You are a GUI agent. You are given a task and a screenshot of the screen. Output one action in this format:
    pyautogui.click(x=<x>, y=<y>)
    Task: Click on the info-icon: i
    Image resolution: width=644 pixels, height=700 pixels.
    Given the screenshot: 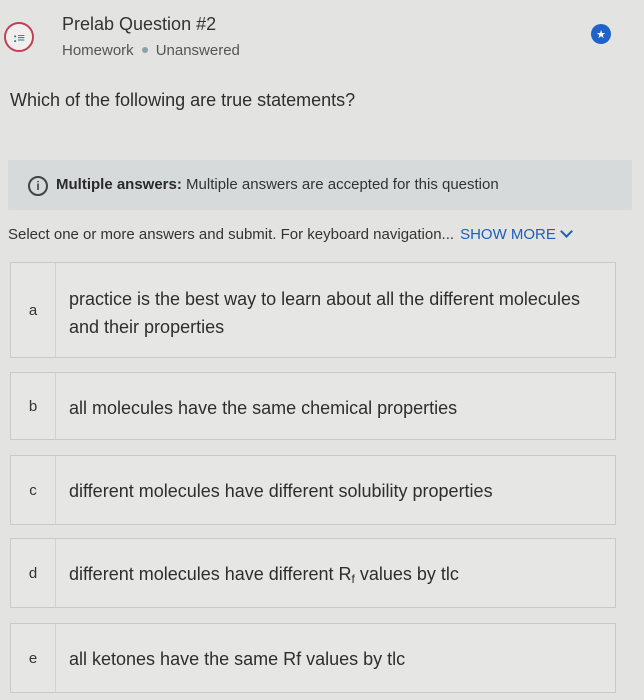 What is the action you would take?
    pyautogui.click(x=38, y=186)
    